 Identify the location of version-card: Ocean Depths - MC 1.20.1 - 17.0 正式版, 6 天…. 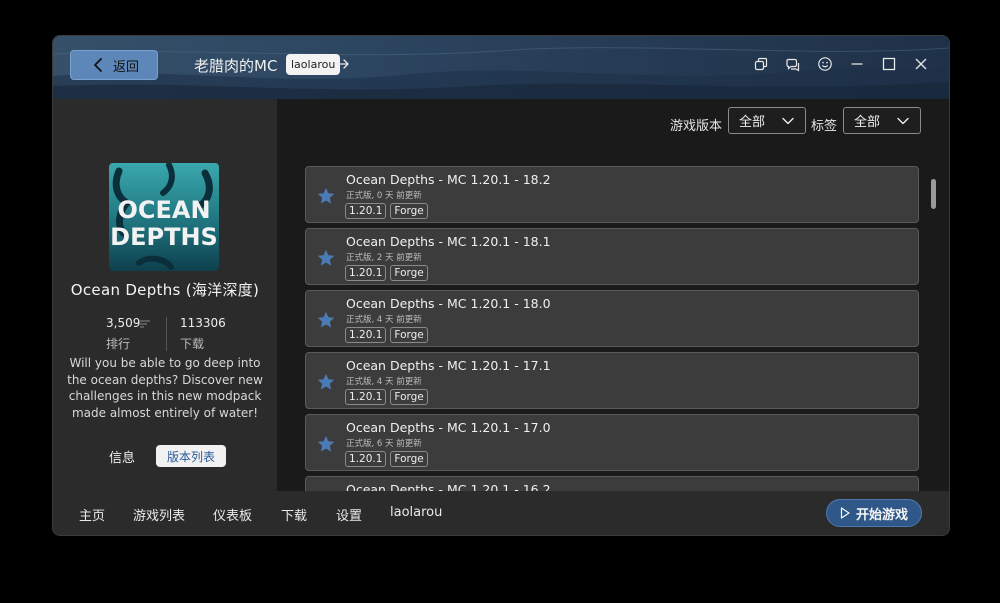
(612, 442).